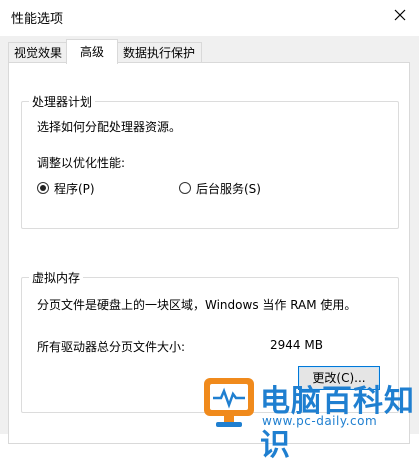 Image resolution: width=419 pixels, height=464 pixels. Describe the element at coordinates (209, 18) in the screenshot. I see `title-bar: 性能选项` at that location.